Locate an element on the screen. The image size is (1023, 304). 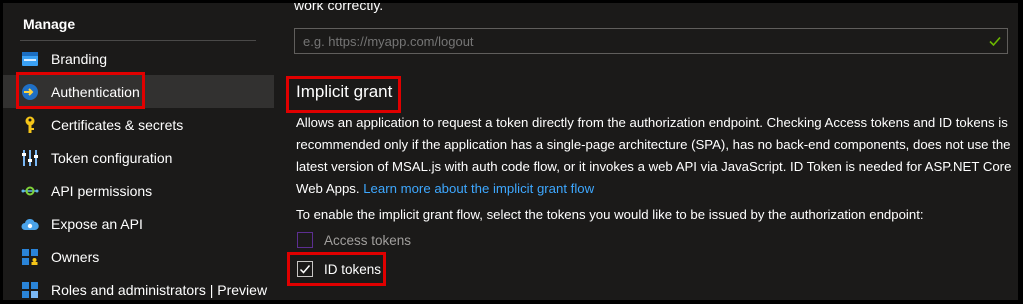
sidebar-item-owners: Owners is located at coordinates (138, 256).